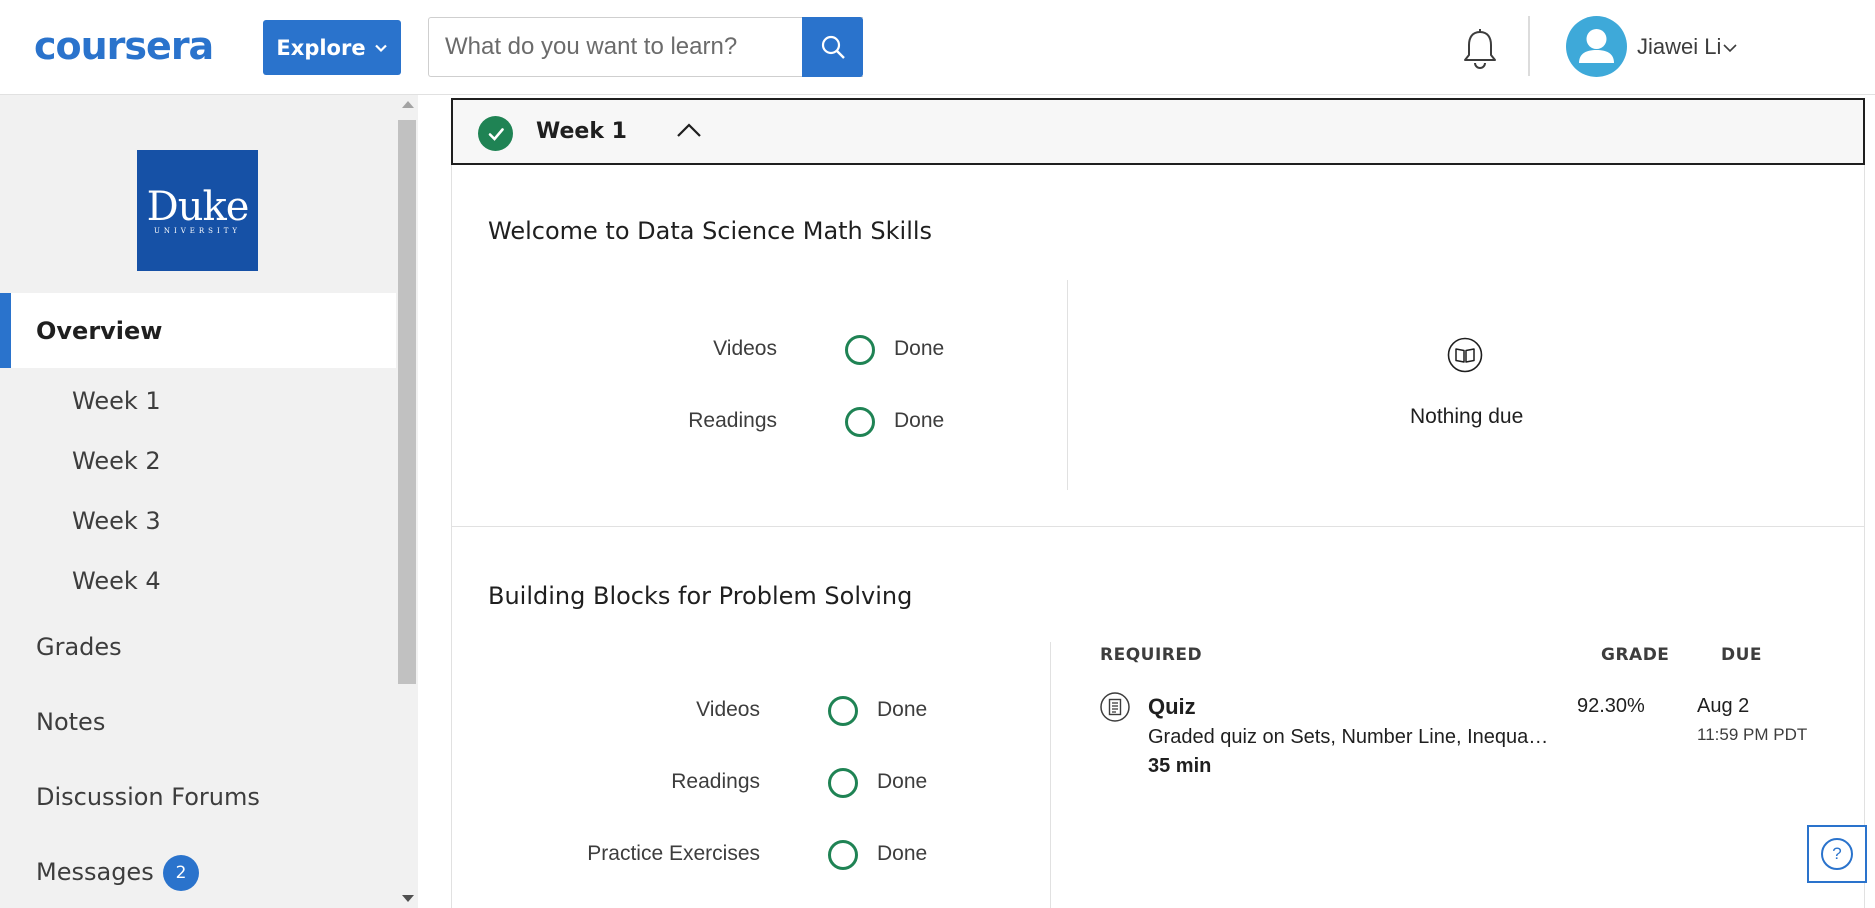 This screenshot has height=908, width=1875. I want to click on scroll-down-arrow-icon, so click(408, 898).